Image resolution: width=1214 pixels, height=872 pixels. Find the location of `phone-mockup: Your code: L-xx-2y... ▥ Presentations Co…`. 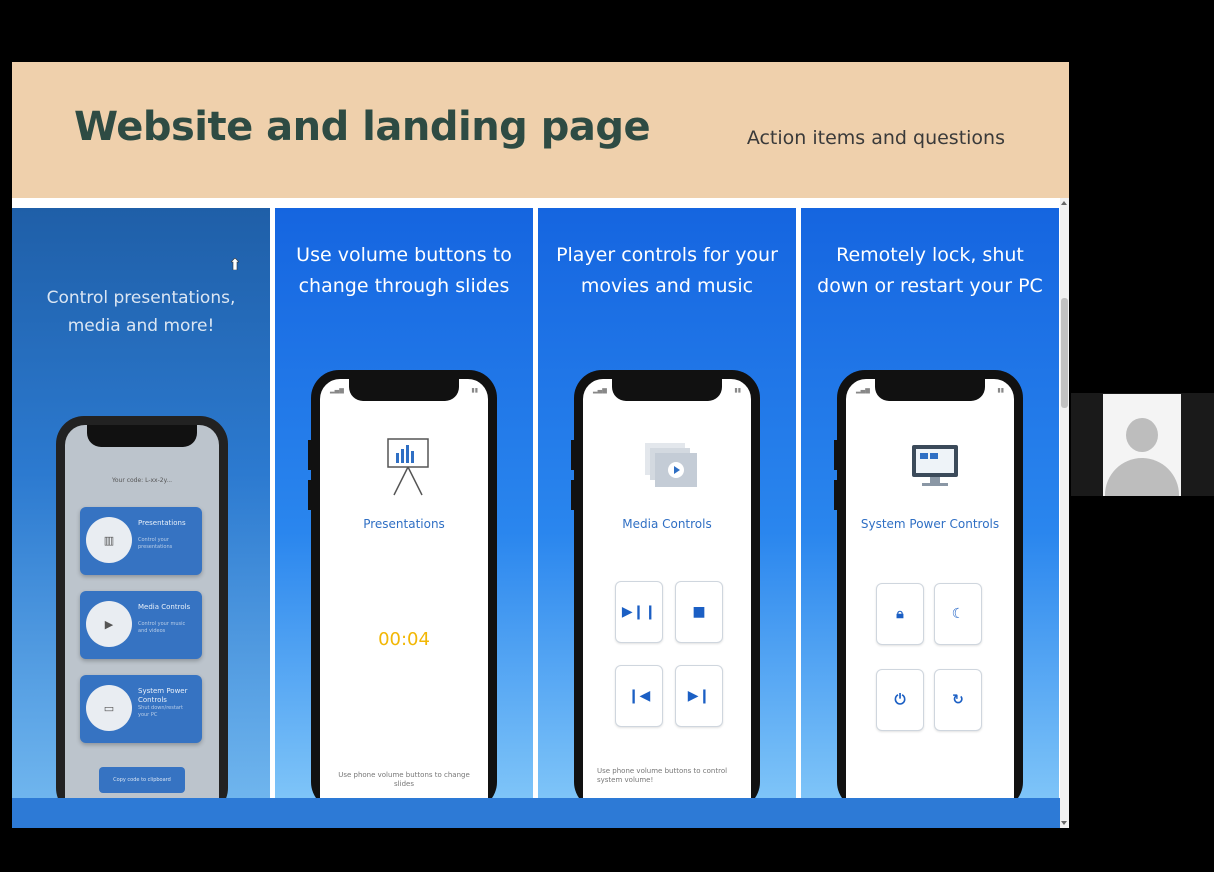

phone-mockup: Your code: L-xx-2y... ▥ Presentations Co… is located at coordinates (142, 607).